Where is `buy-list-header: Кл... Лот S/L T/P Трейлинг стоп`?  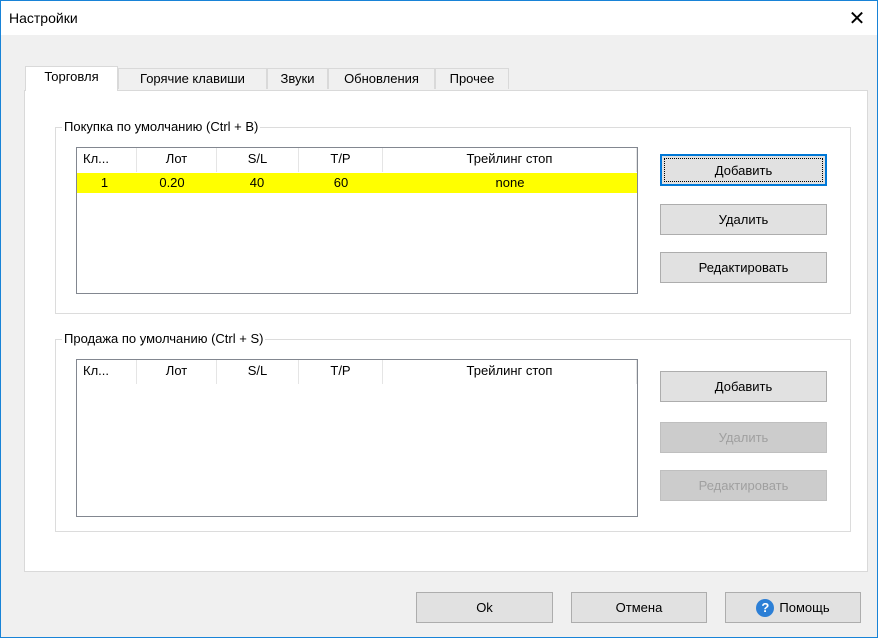 buy-list-header: Кл... Лот S/L T/P Трейлинг стоп is located at coordinates (357, 160).